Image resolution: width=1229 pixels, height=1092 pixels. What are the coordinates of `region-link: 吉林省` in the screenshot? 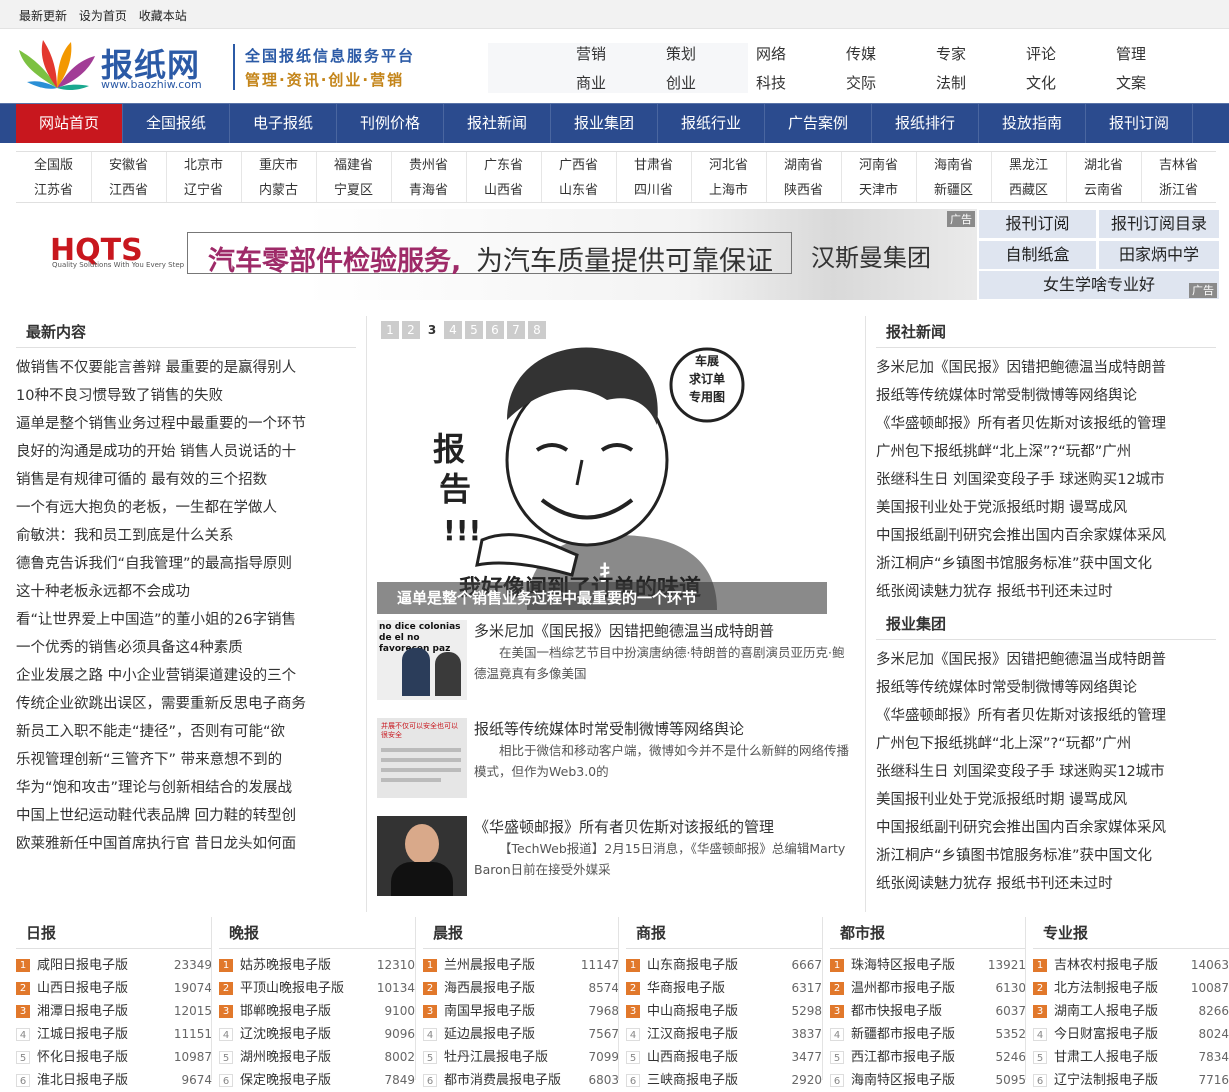 It's located at (1178, 165).